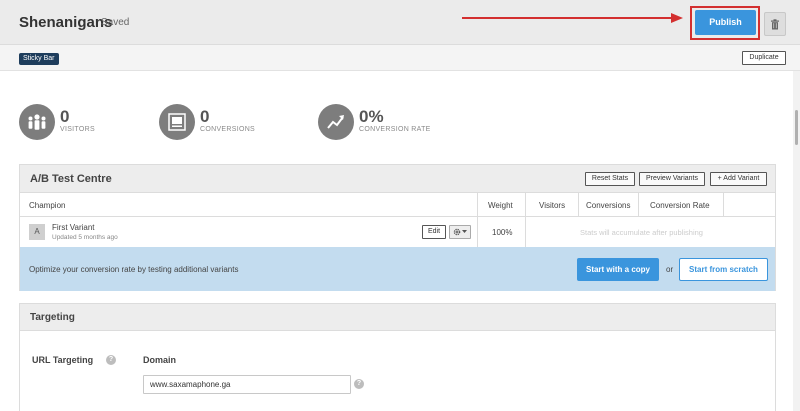 The image size is (800, 411). Describe the element at coordinates (115, 22) in the screenshot. I see `save-status: Saved` at that location.